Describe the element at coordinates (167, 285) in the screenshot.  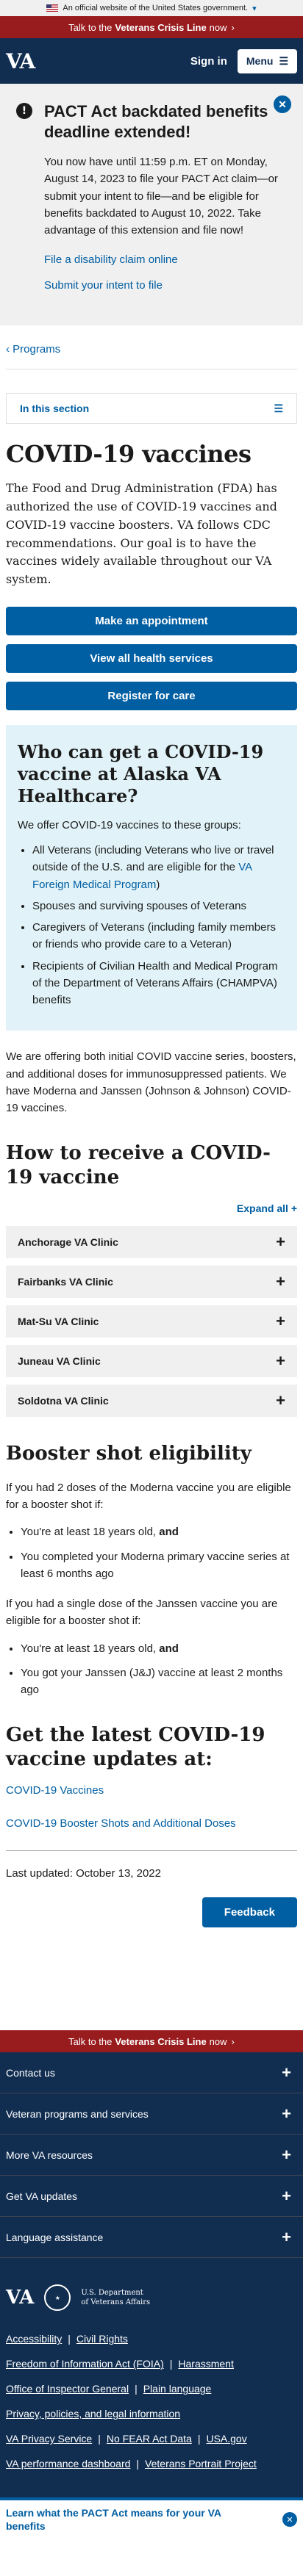
I see `intent-to-file-link: Submit your intent to file` at that location.